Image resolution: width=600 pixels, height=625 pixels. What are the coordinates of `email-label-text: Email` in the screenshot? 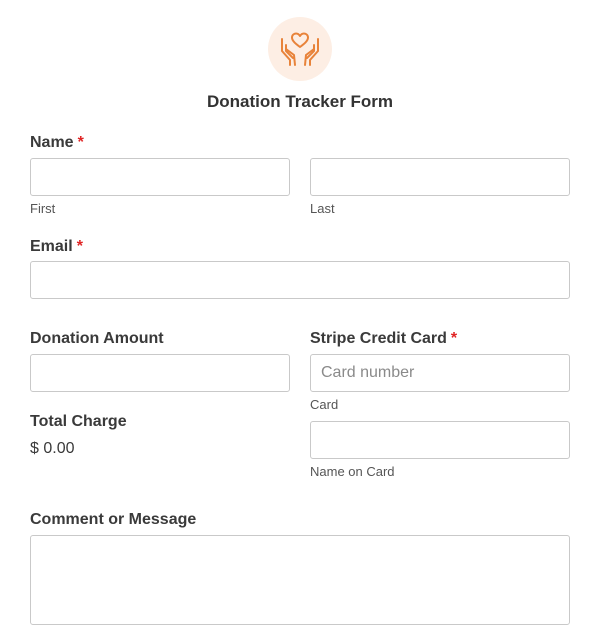 It's located at (51, 246).